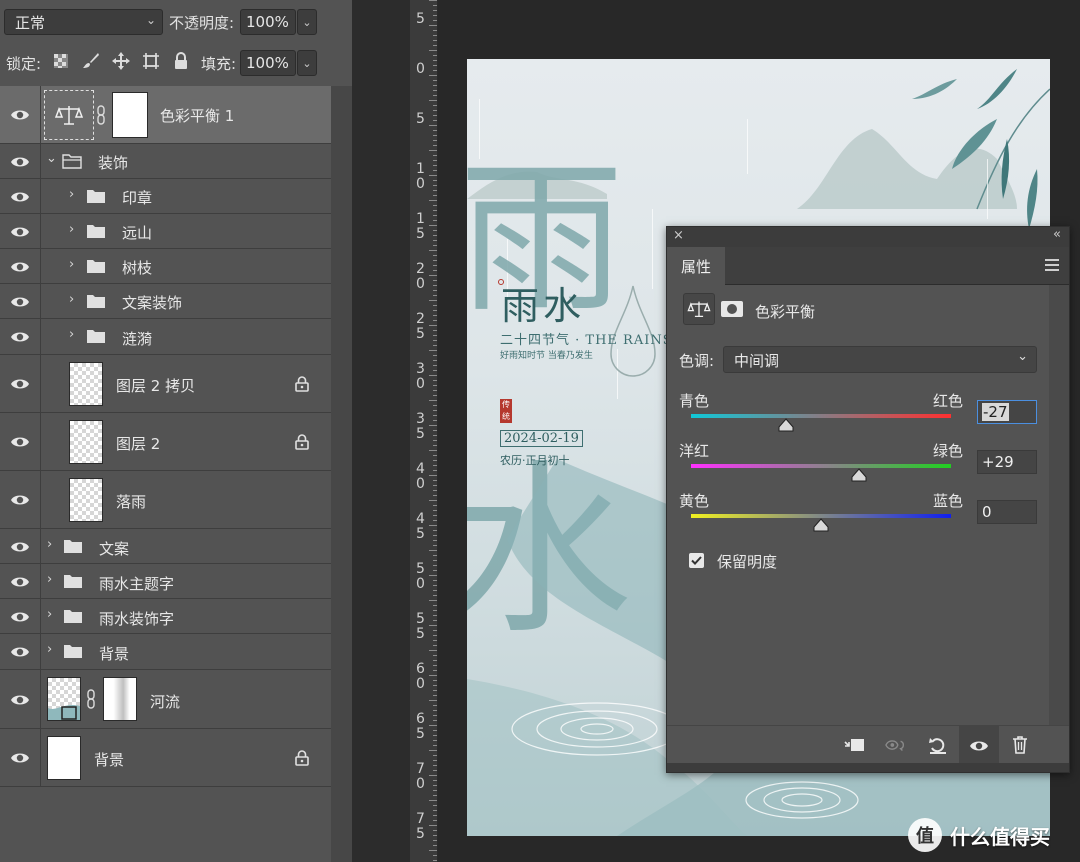 This screenshot has width=1080, height=862. I want to click on layer-row-masked: 河流, so click(165, 699).